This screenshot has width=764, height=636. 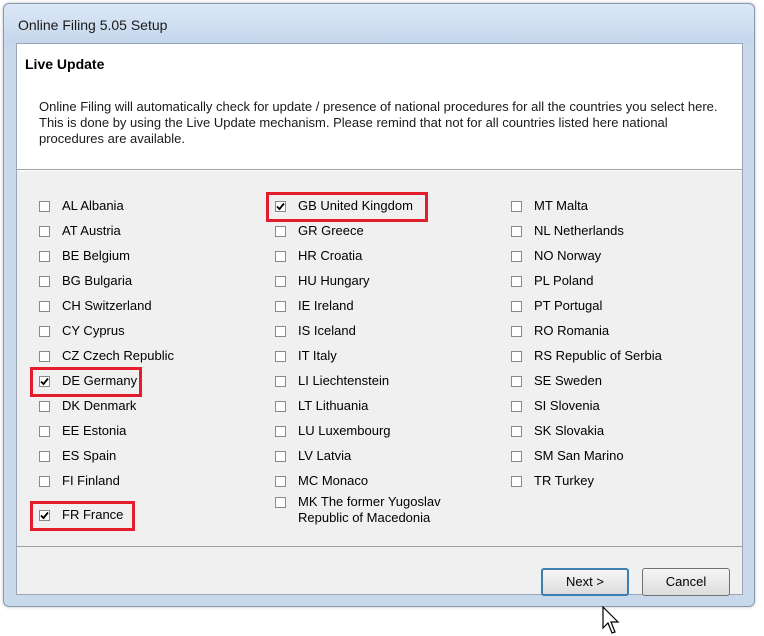 I want to click on country-label: HU Hungary, so click(x=334, y=280).